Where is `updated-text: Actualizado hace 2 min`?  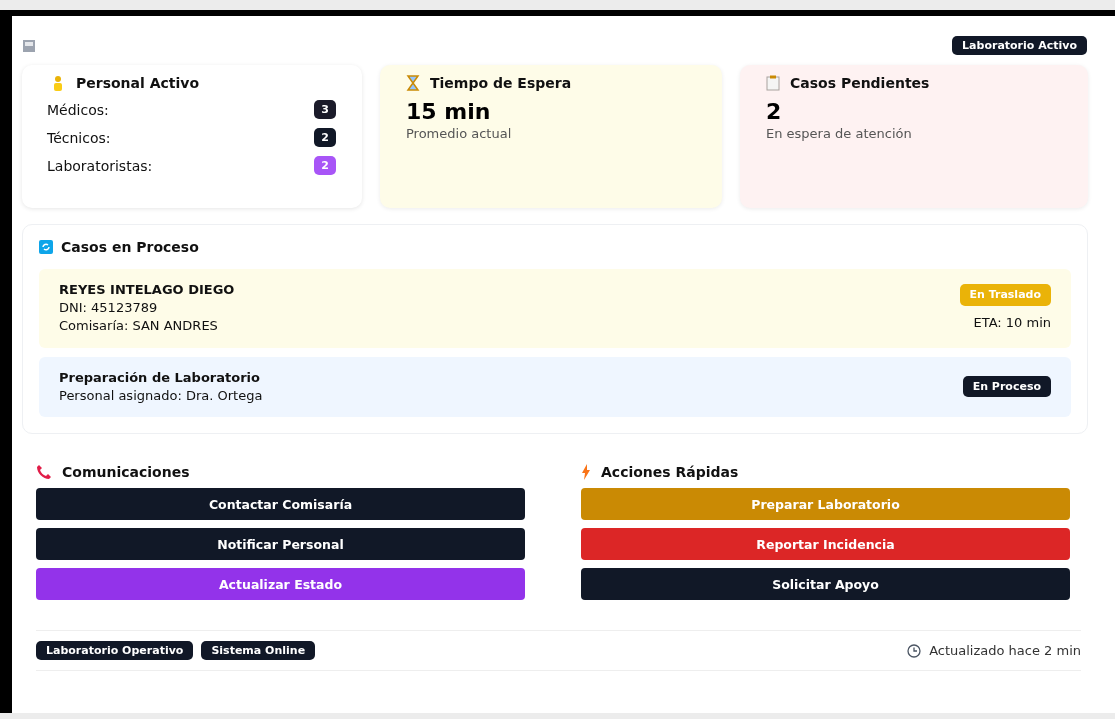 updated-text: Actualizado hace 2 min is located at coordinates (1005, 650).